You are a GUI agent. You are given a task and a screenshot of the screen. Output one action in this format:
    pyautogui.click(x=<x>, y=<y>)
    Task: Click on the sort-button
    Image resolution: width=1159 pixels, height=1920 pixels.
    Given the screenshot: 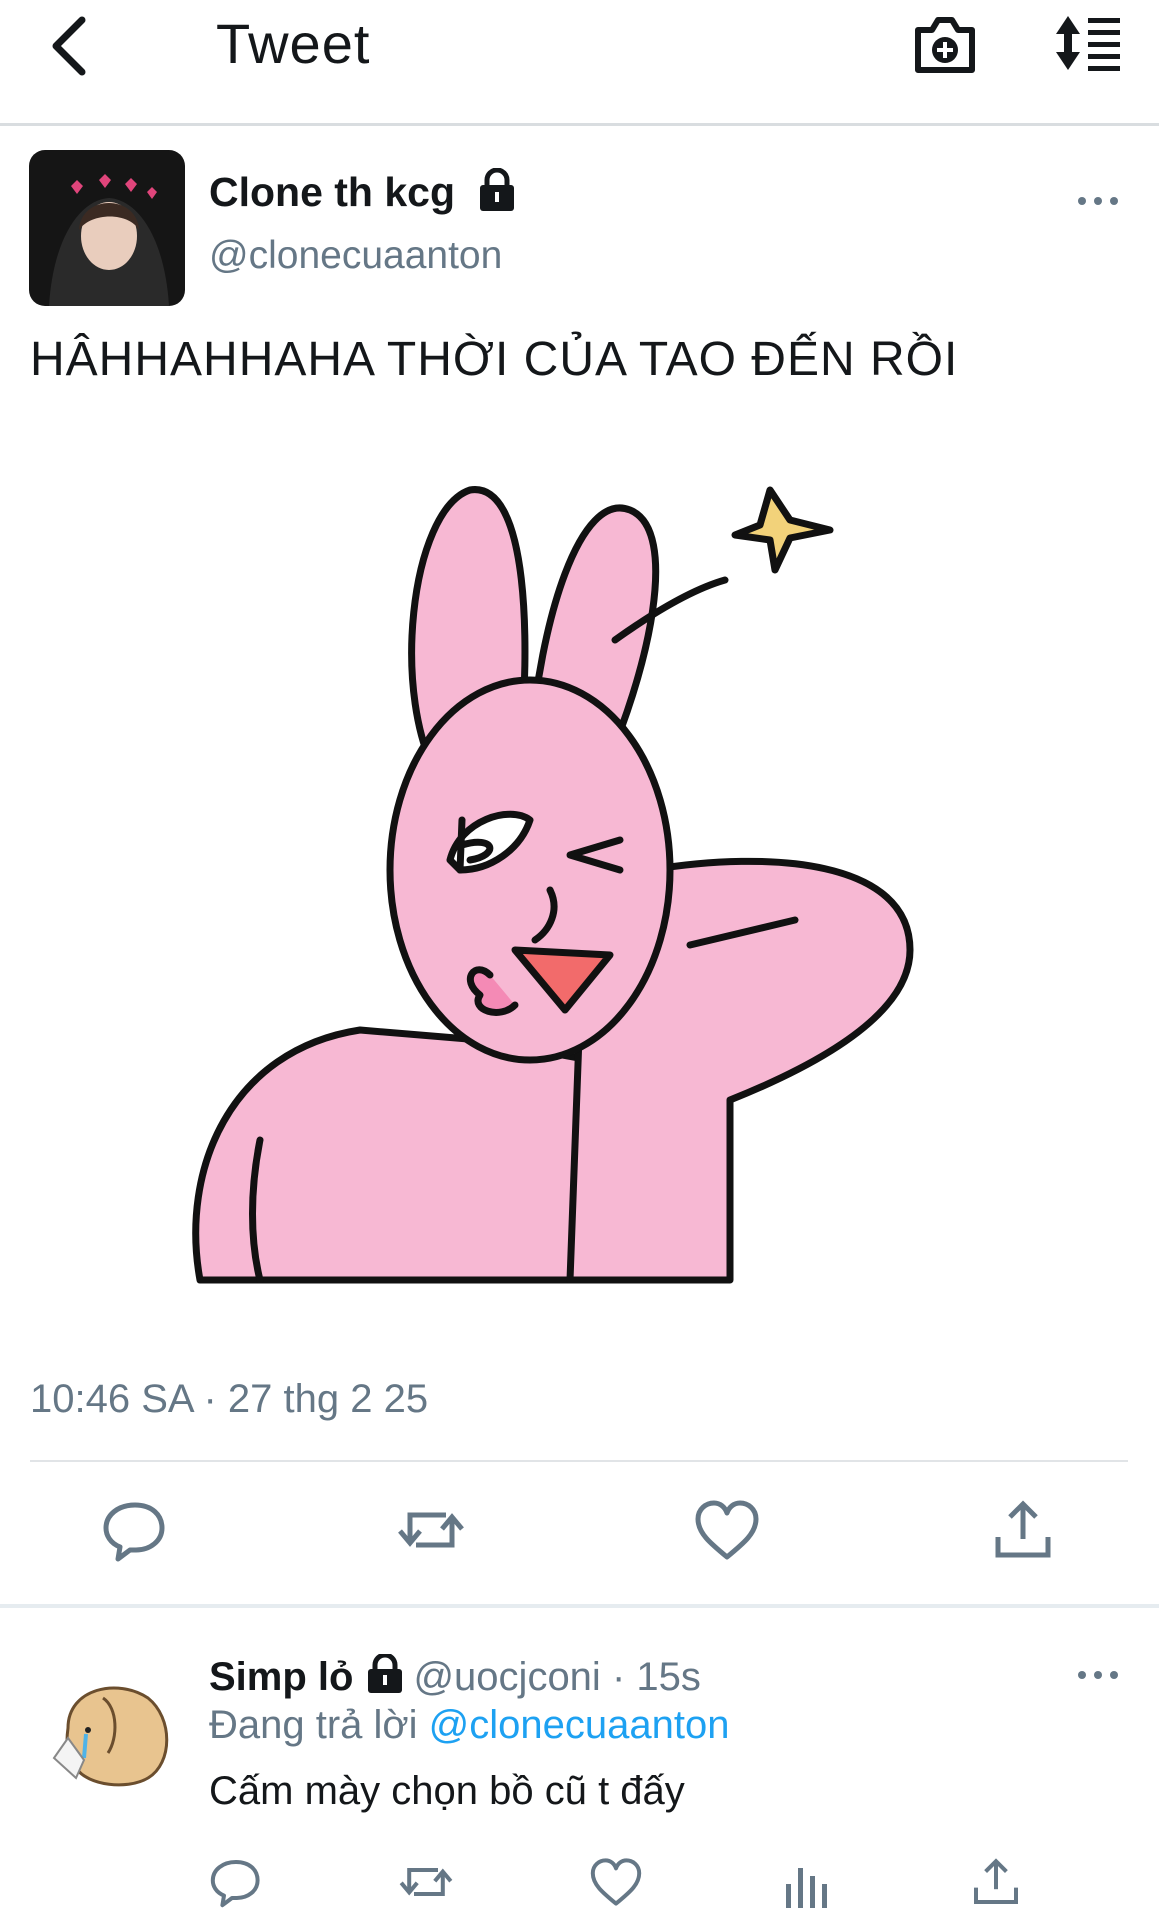 What is the action you would take?
    pyautogui.click(x=1087, y=43)
    